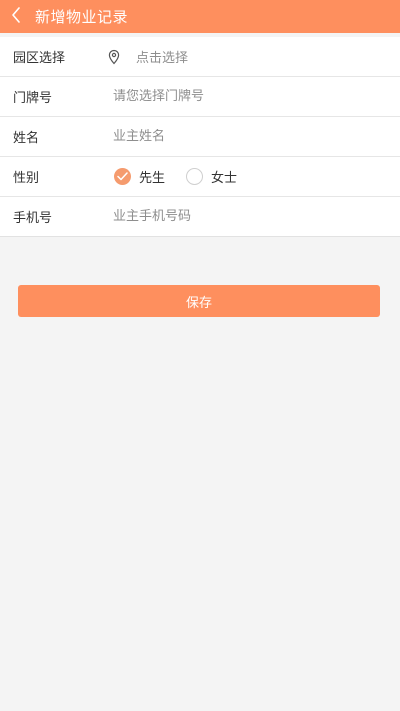 The width and height of the screenshot is (400, 711). I want to click on chevron-left-icon, so click(16, 16).